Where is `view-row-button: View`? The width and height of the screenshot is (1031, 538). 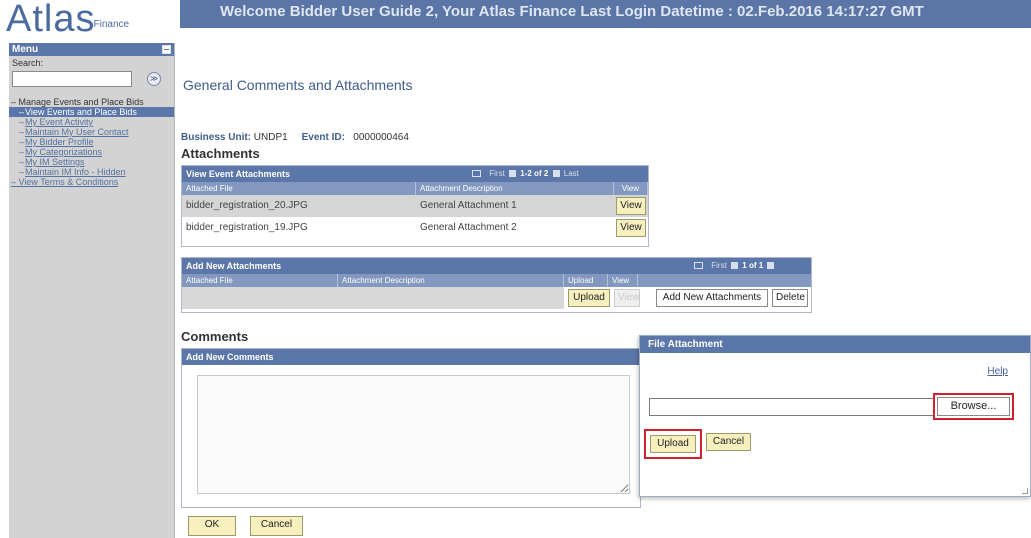
view-row-button: View is located at coordinates (627, 298).